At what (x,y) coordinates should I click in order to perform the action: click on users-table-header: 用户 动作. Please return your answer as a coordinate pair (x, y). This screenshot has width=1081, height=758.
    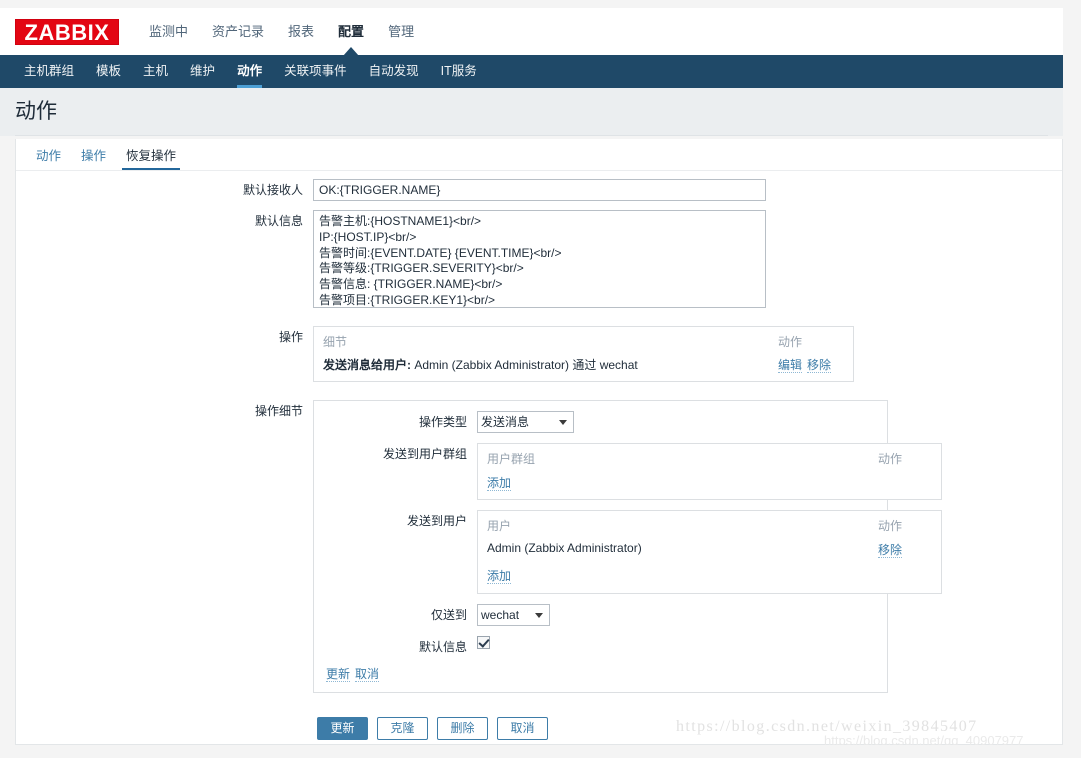
    Looking at the image, I should click on (709, 529).